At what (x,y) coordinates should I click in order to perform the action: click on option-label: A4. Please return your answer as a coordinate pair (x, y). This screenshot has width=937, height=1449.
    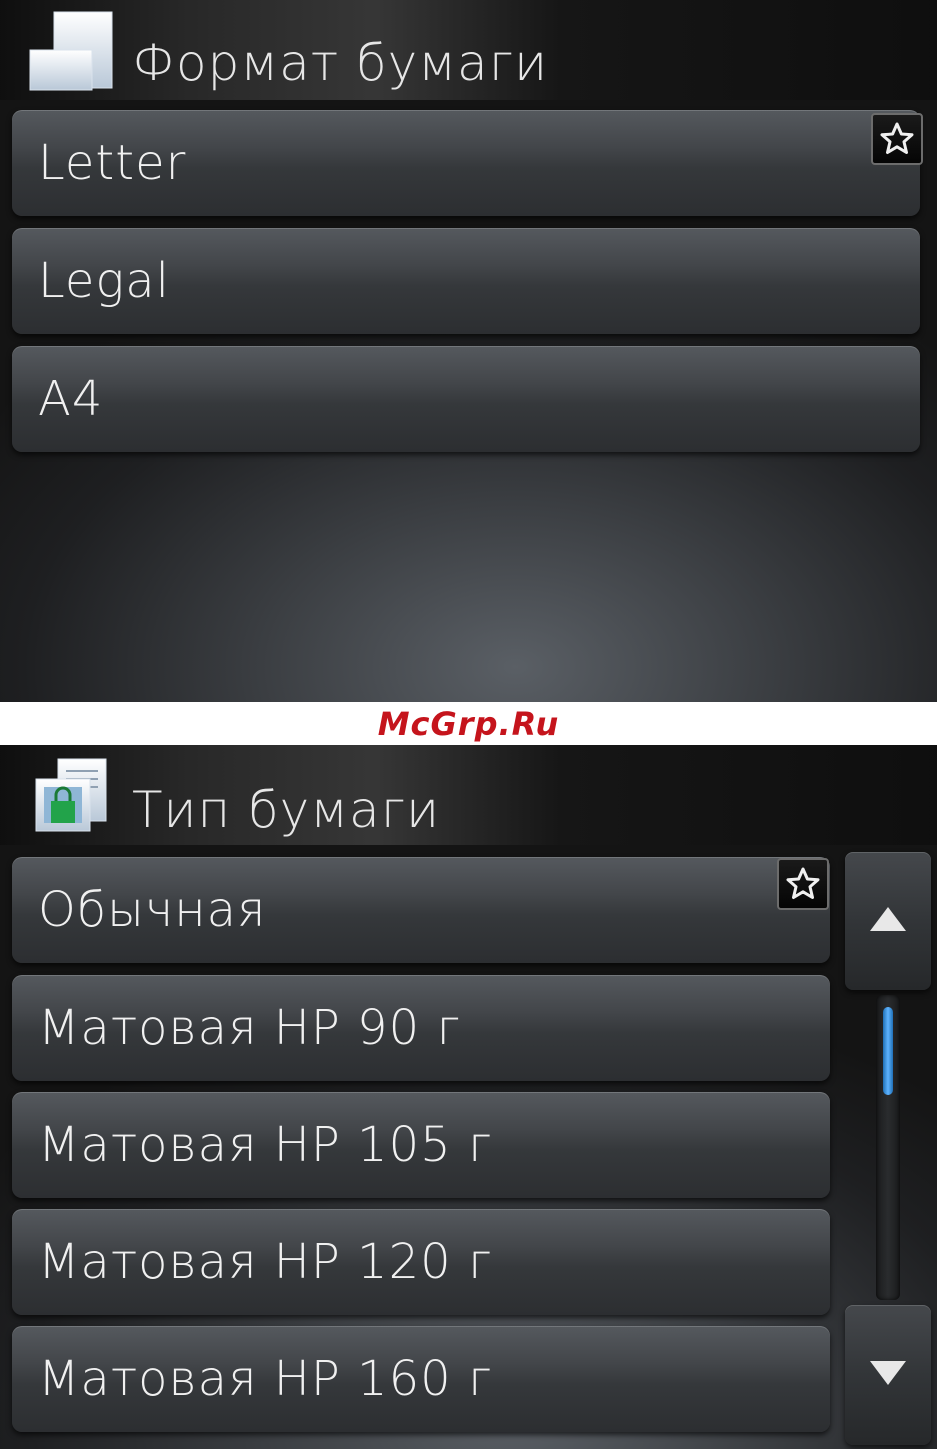
    Looking at the image, I should click on (71, 399).